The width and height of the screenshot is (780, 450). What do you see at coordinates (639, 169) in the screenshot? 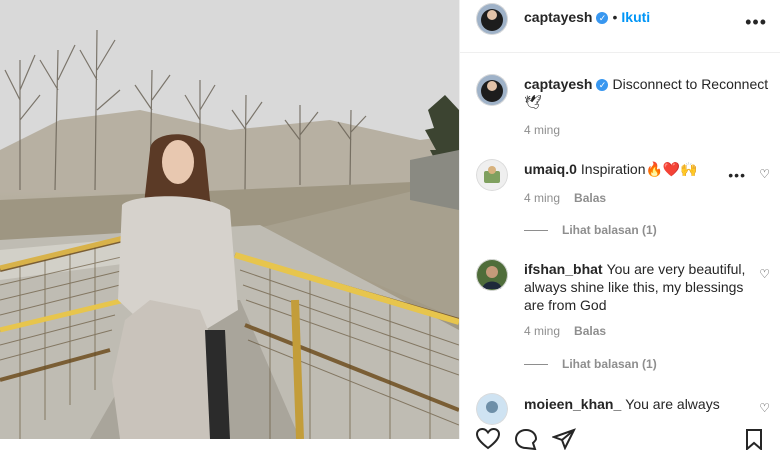
I see `comment-body-1: Inspiration🔥❤️🙌` at bounding box center [639, 169].